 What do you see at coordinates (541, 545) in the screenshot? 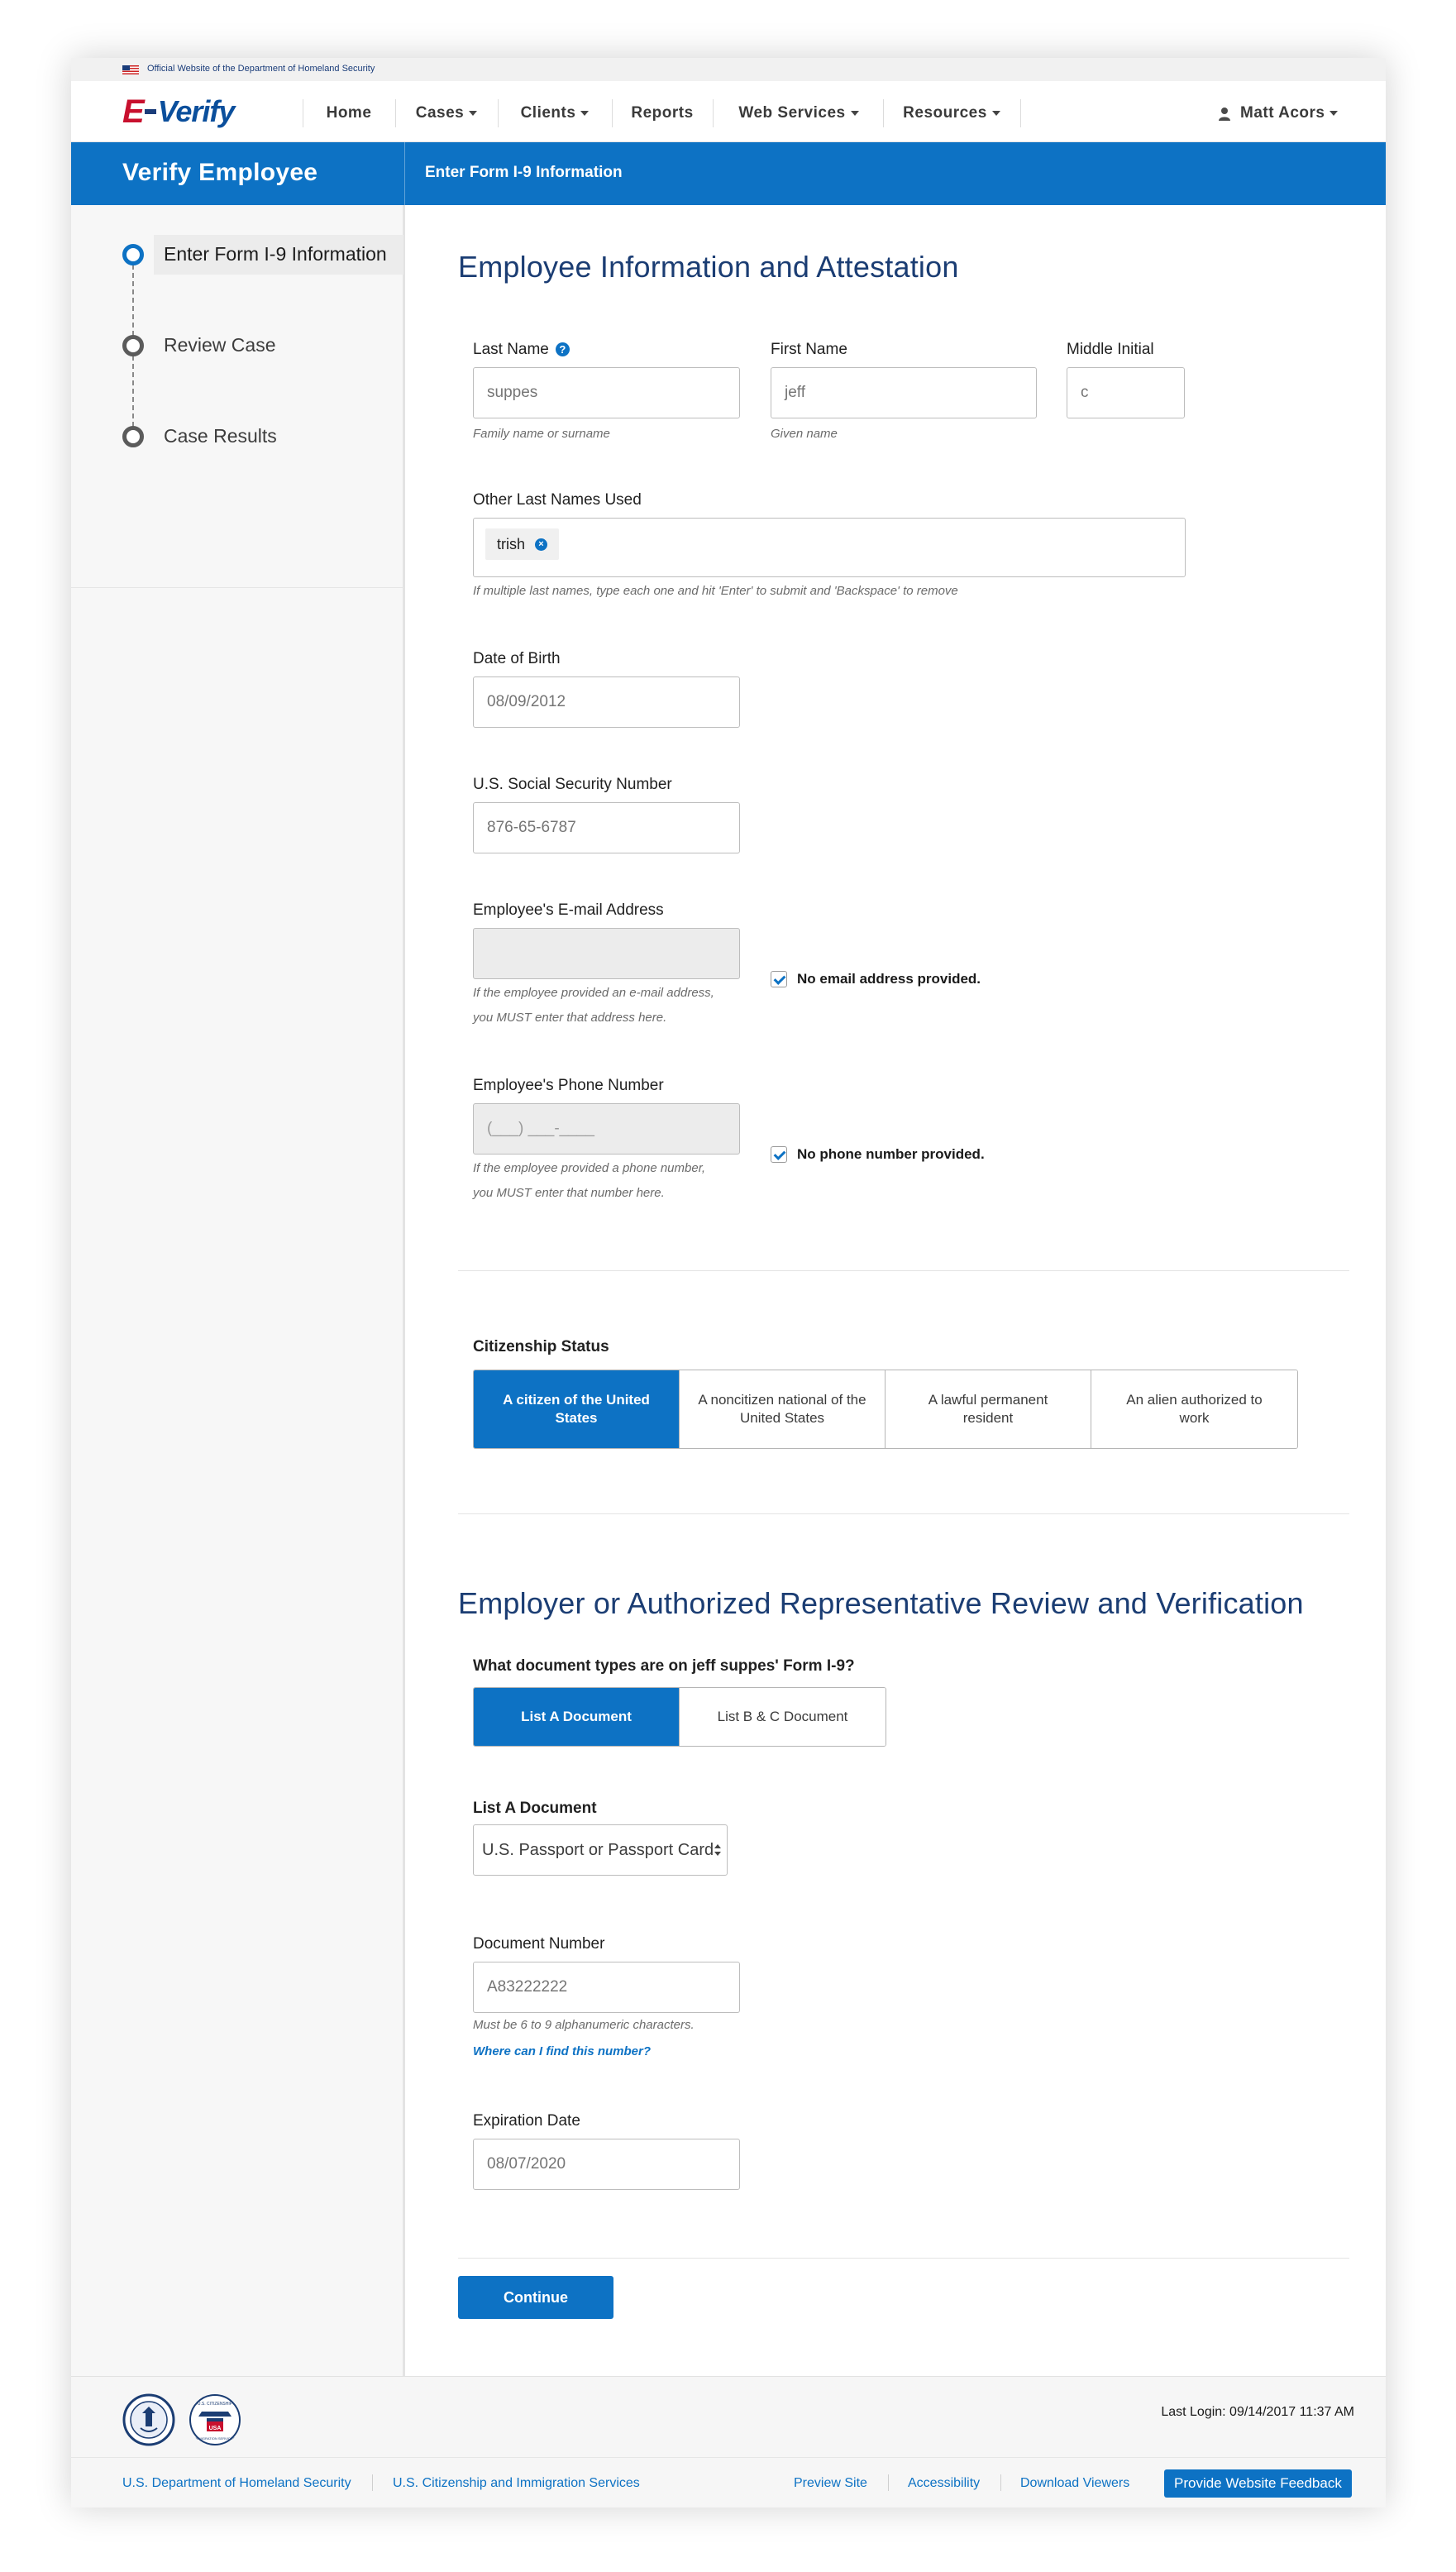
I see `remove-chip-icon: ×` at bounding box center [541, 545].